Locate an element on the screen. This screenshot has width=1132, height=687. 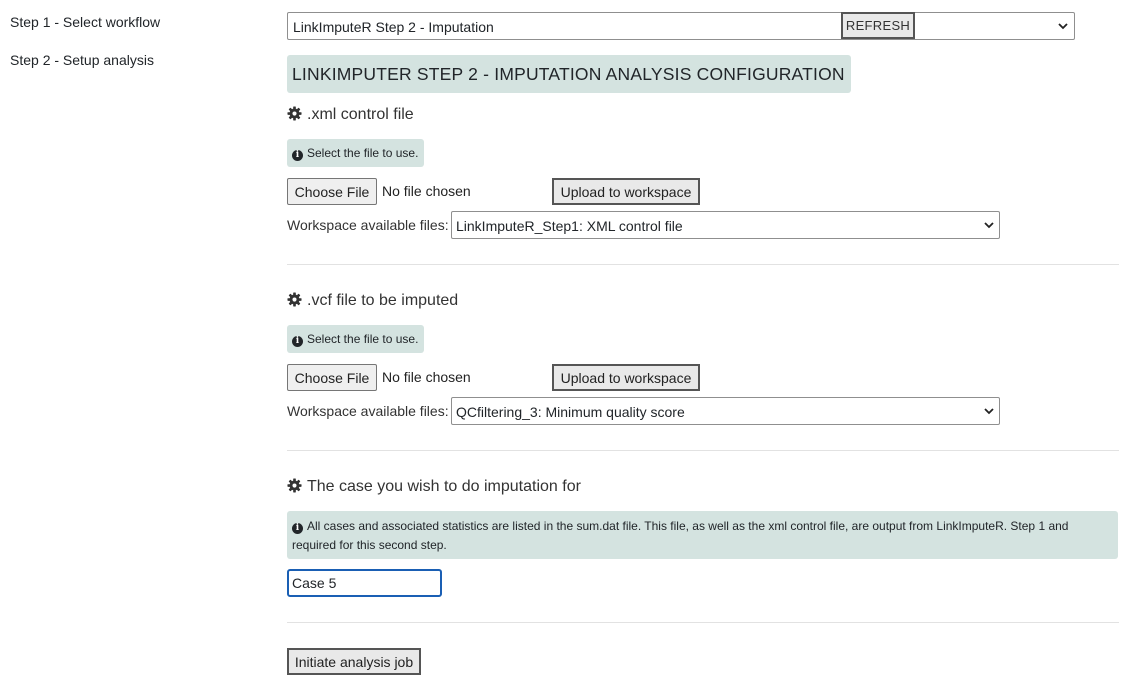
case-input is located at coordinates (364, 583).